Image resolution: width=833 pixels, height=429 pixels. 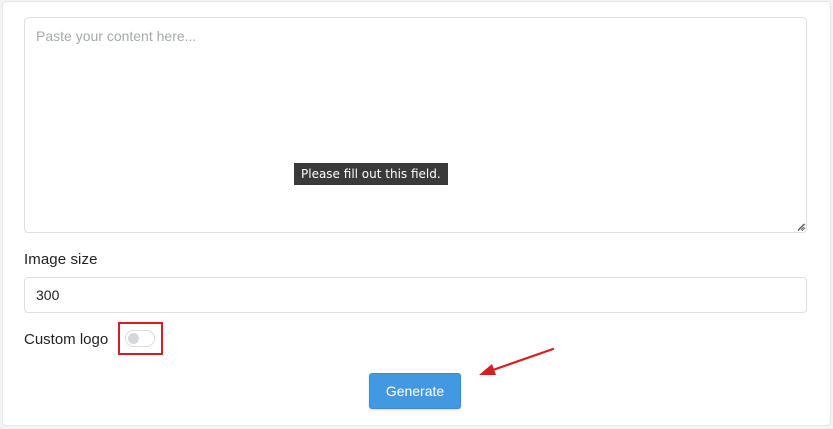 I want to click on annotation-arrow-icon, so click(x=517, y=361).